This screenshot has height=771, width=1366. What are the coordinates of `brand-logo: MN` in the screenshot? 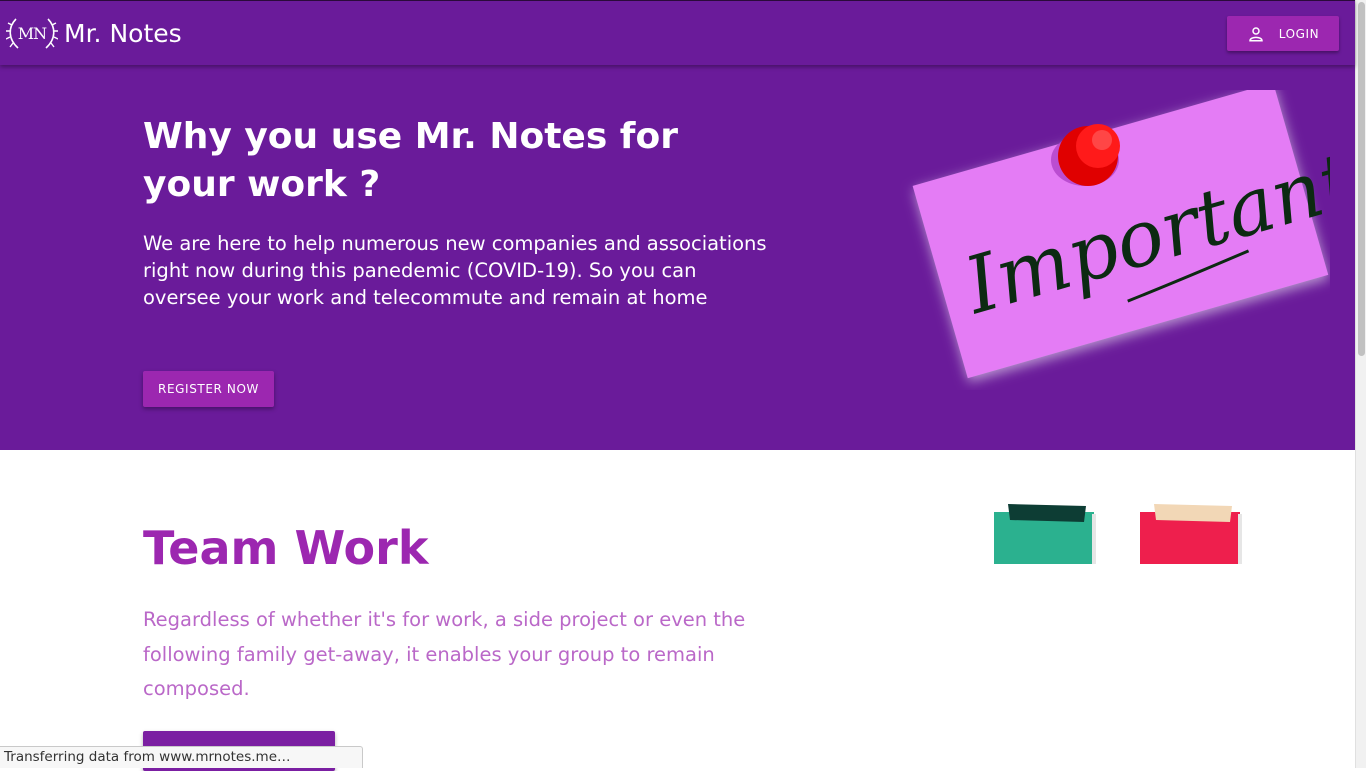 It's located at (32, 33).